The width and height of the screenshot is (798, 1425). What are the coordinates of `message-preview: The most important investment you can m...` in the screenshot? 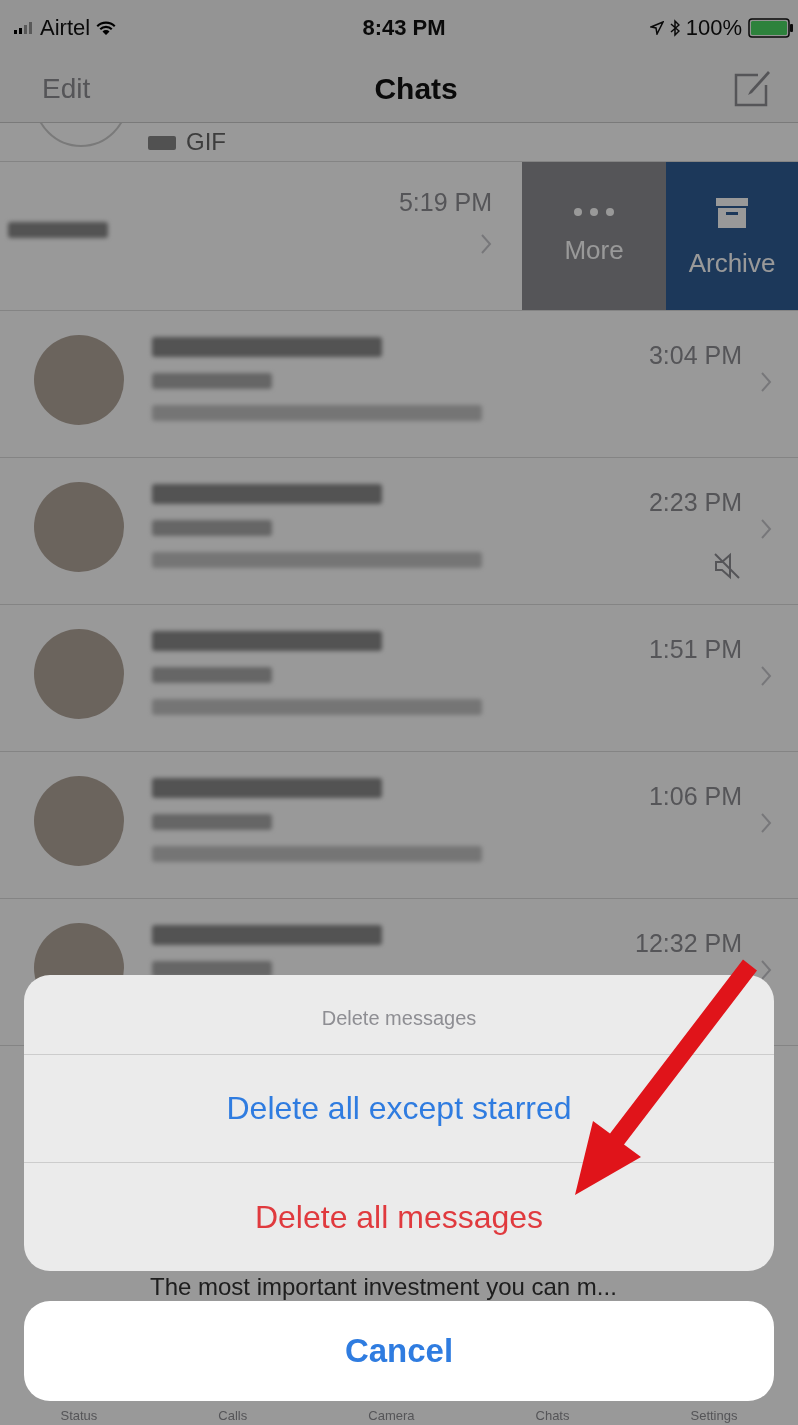 It's located at (383, 1286).